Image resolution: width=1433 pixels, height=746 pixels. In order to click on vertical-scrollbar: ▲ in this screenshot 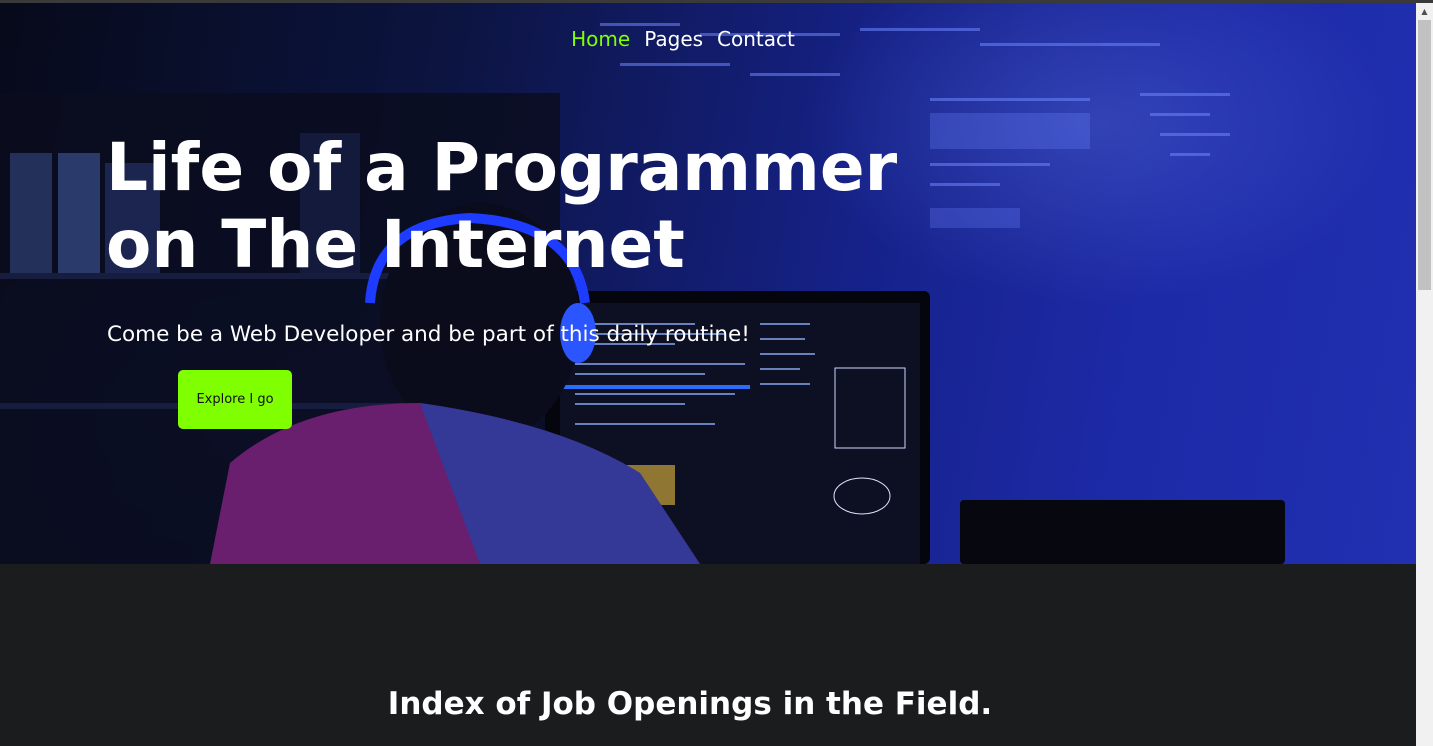, I will do `click(1424, 374)`.